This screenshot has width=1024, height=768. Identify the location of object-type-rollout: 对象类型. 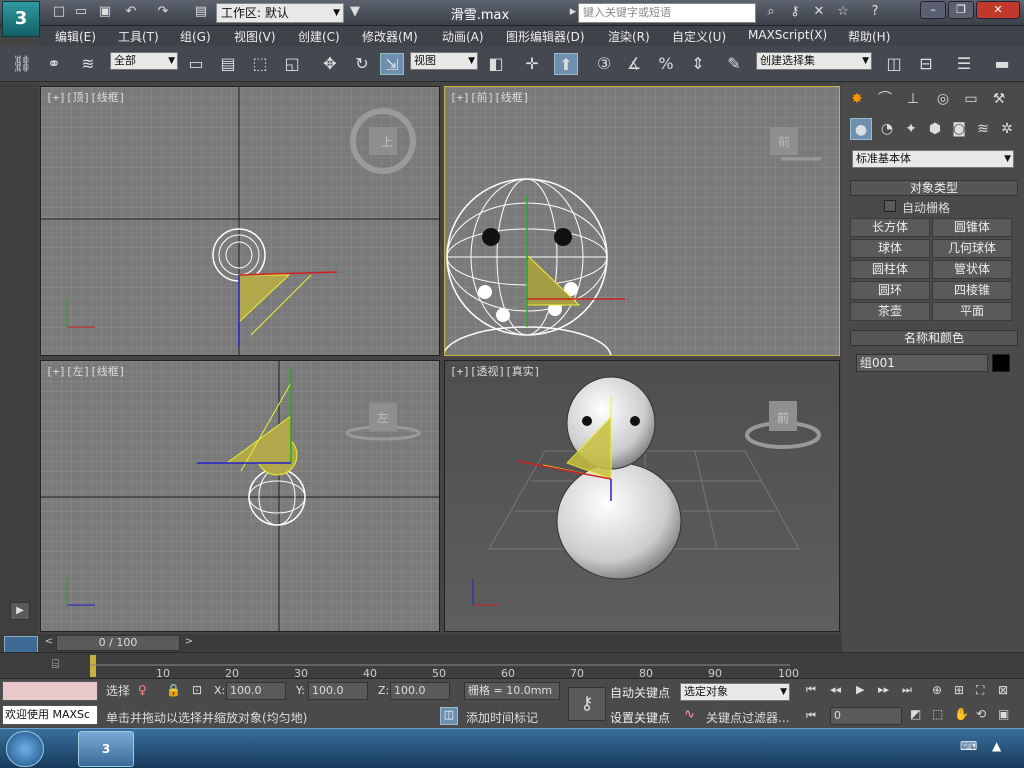
(934, 188).